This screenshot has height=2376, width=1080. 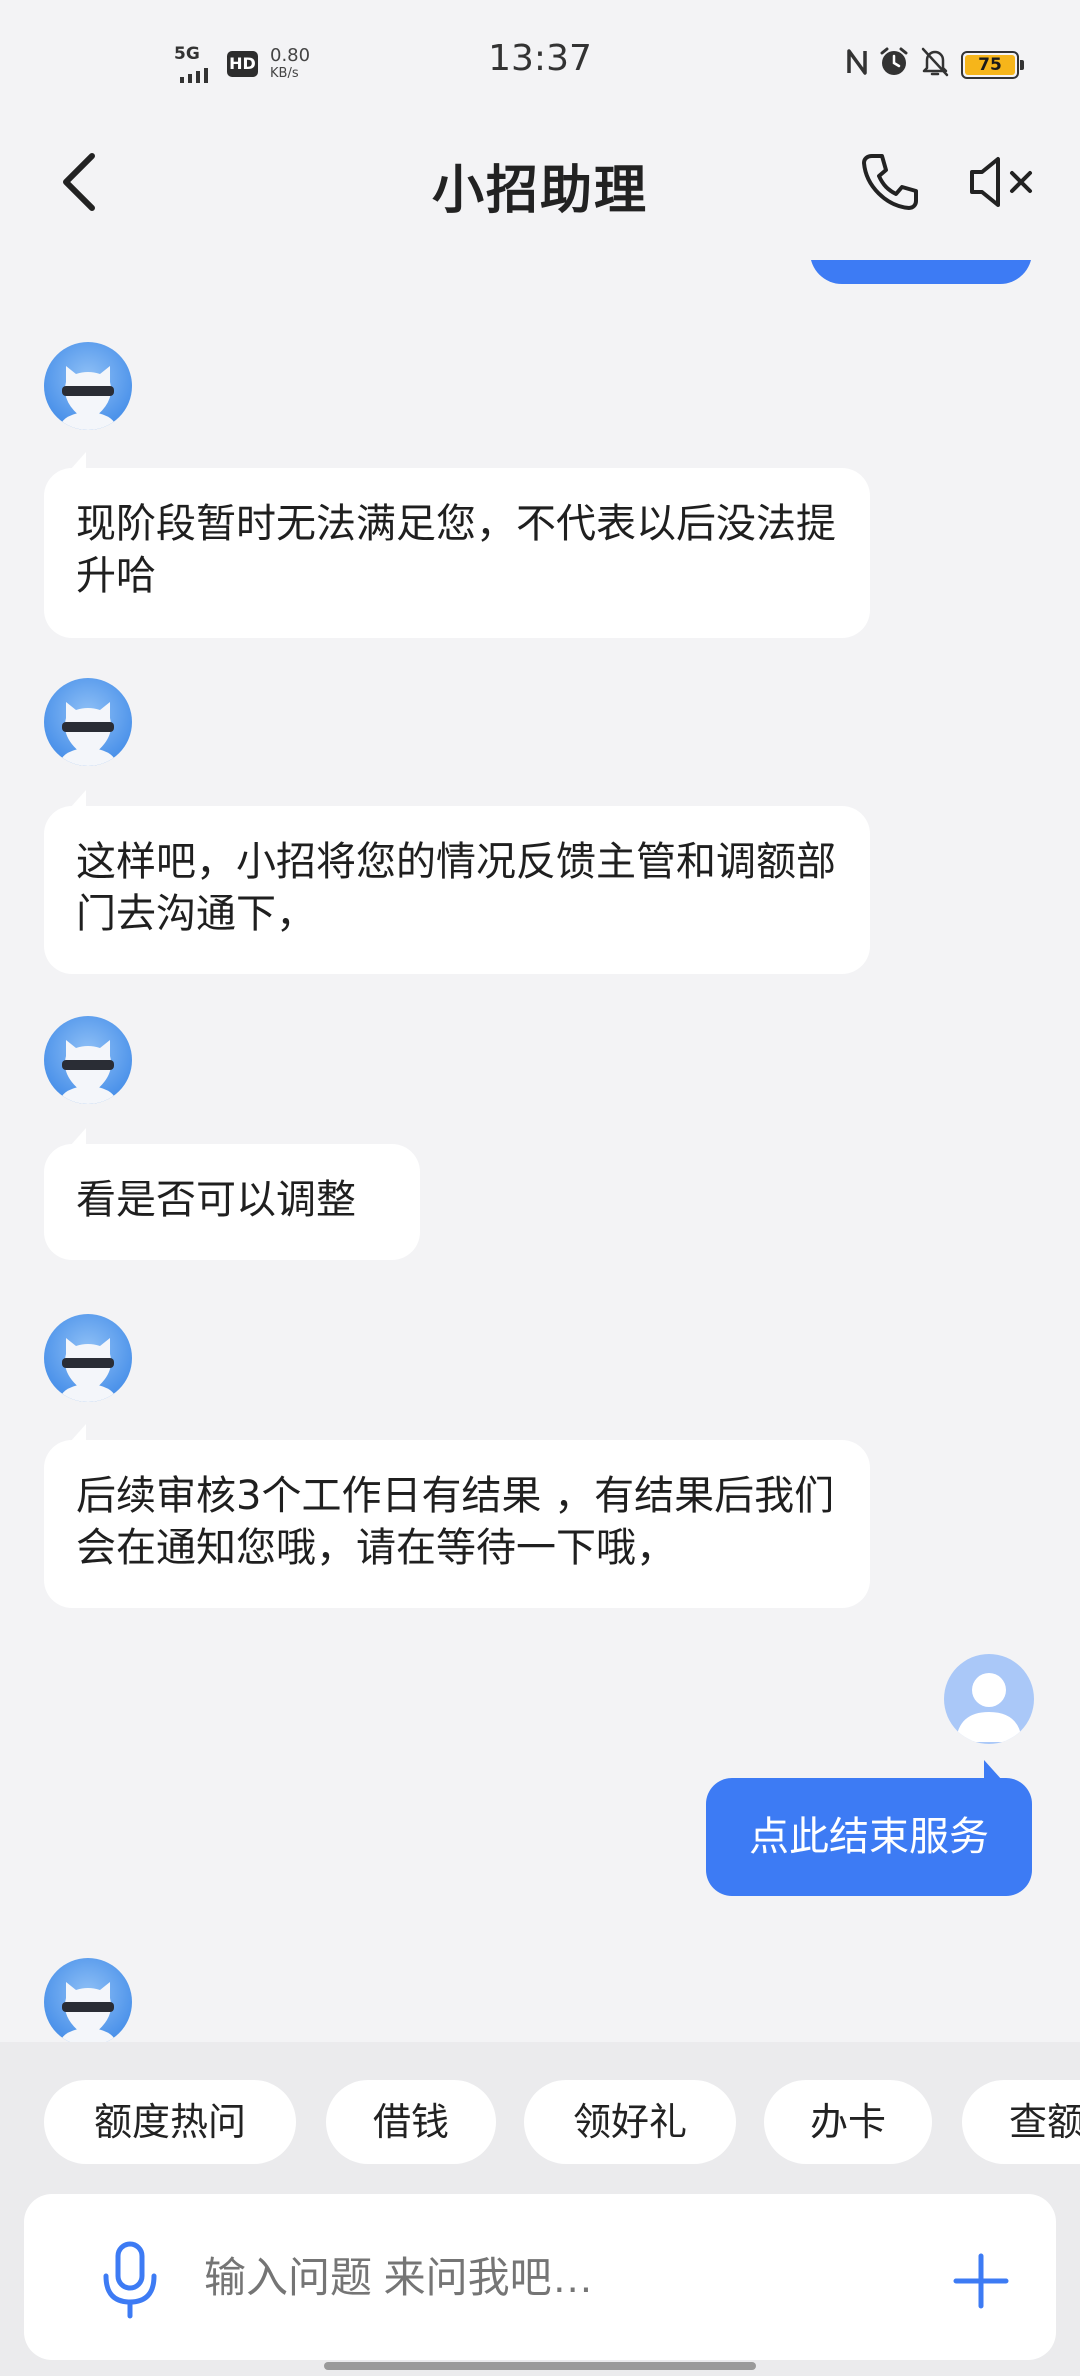 I want to click on end-service-button: 点此结束服务, so click(x=869, y=1828).